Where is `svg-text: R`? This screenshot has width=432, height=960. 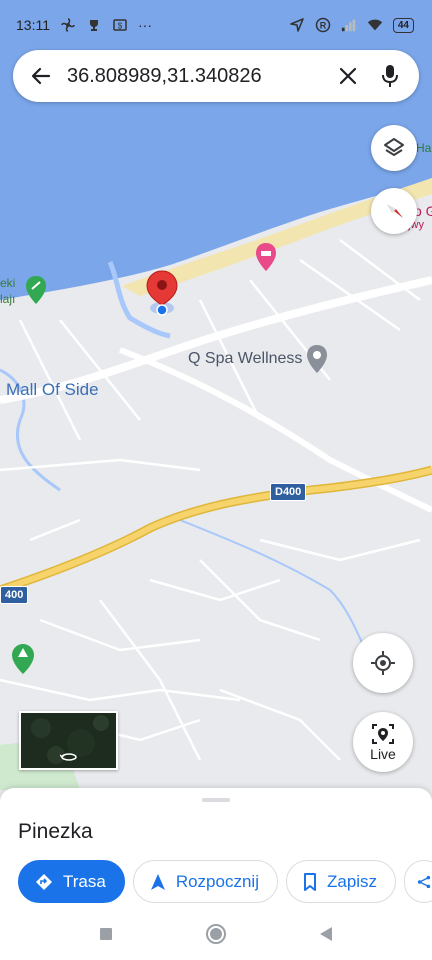
svg-text: R is located at coordinates (323, 26).